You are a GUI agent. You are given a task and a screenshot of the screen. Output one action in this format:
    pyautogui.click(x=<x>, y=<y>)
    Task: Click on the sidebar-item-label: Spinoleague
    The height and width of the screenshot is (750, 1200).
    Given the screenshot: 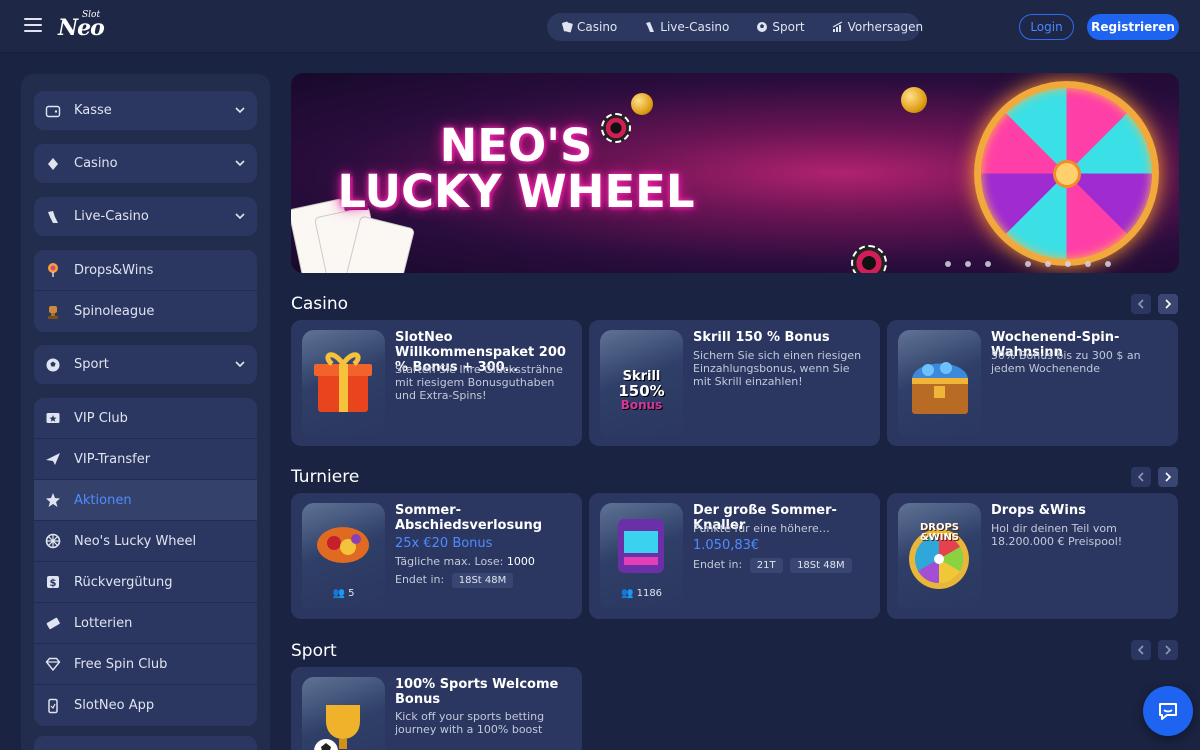 What is the action you would take?
    pyautogui.click(x=114, y=311)
    